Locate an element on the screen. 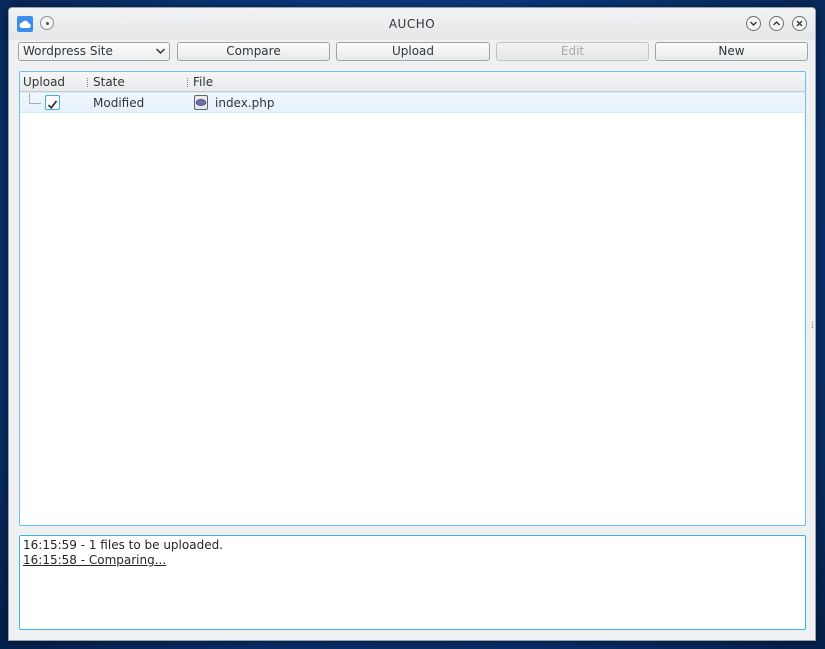 The width and height of the screenshot is (825, 649). toolbar: Wordpress Site Compare Upload Edit New is located at coordinates (412, 52).